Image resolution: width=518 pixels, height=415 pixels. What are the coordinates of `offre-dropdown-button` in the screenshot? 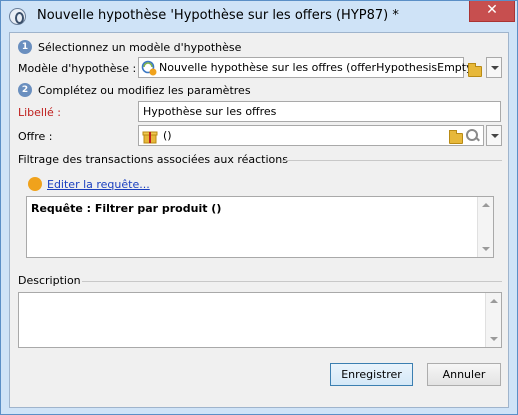 It's located at (494, 135).